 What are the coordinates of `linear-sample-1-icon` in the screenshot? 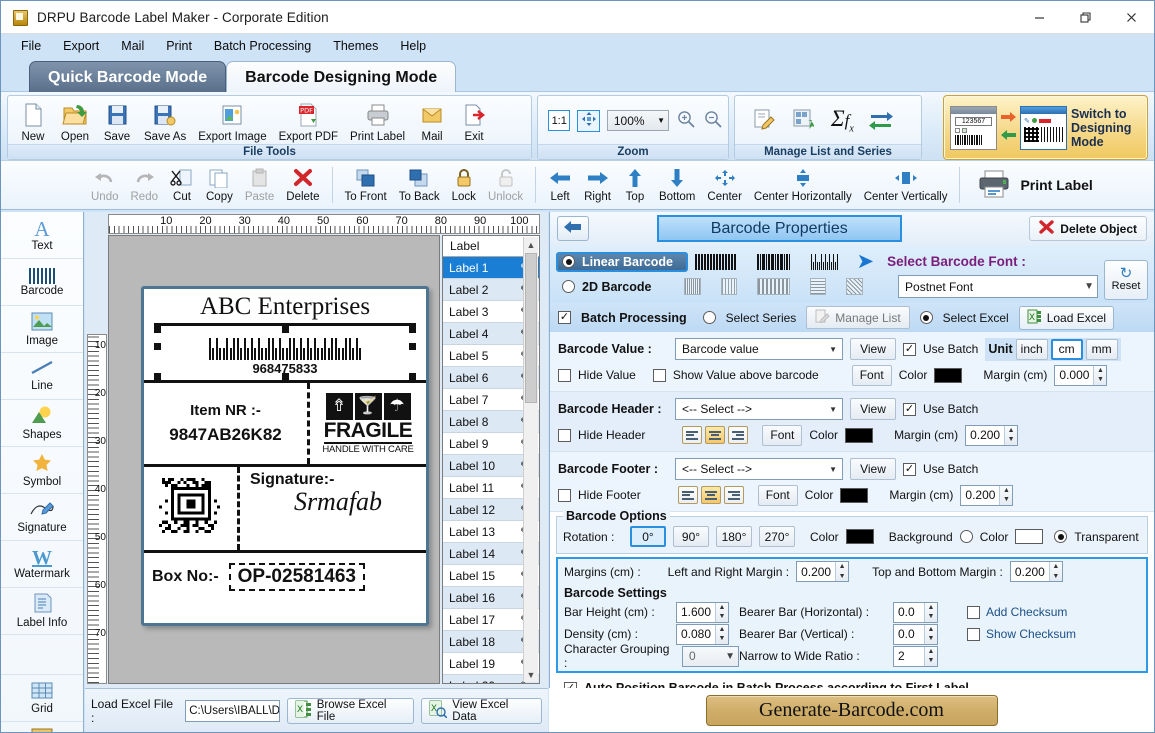 It's located at (715, 261).